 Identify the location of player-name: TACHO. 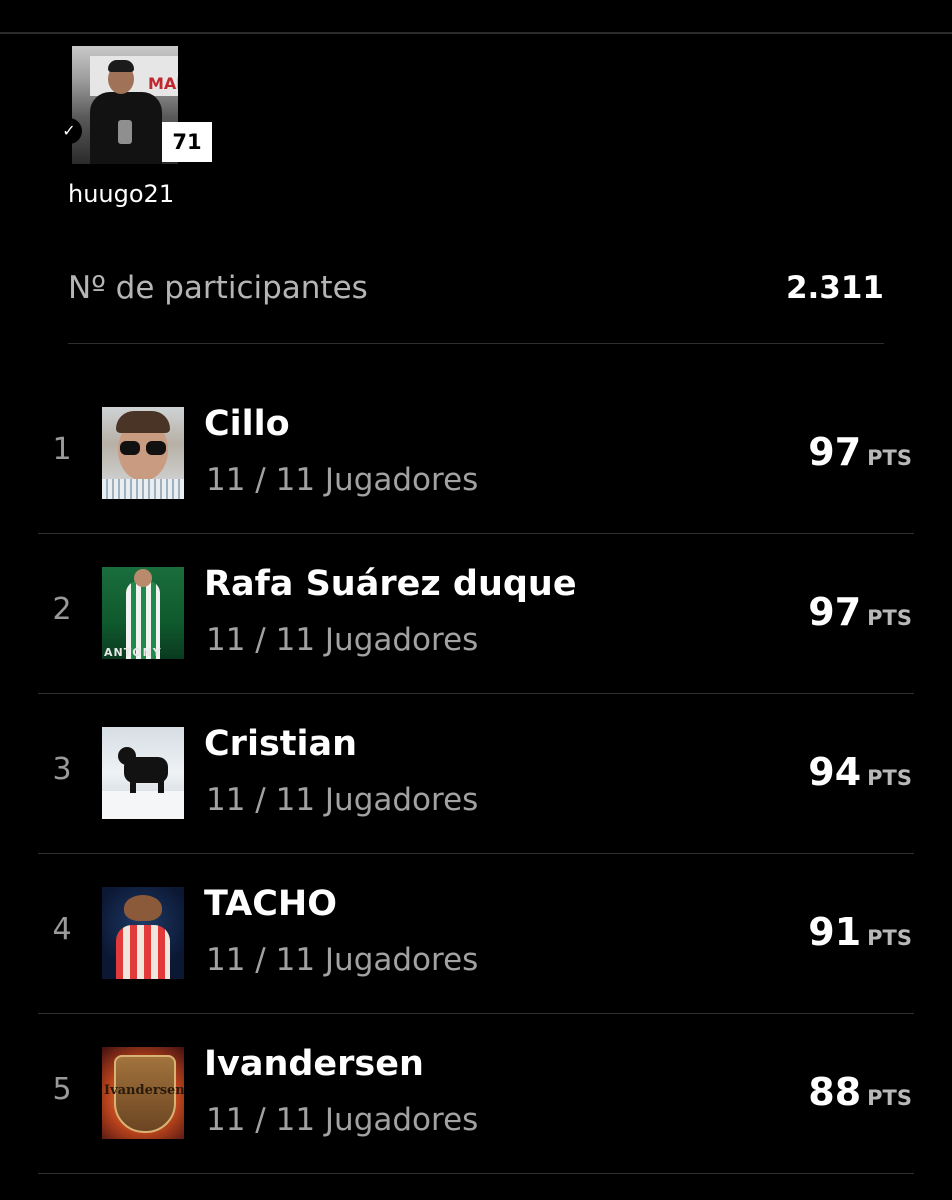
(270, 904).